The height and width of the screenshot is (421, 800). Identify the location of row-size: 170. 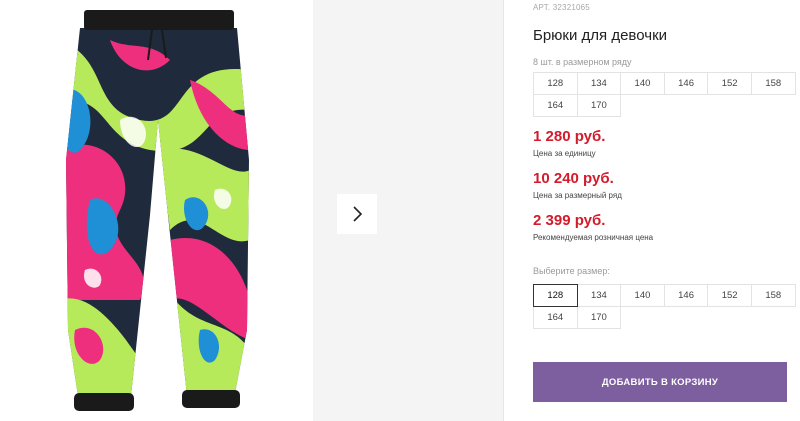
(599, 105).